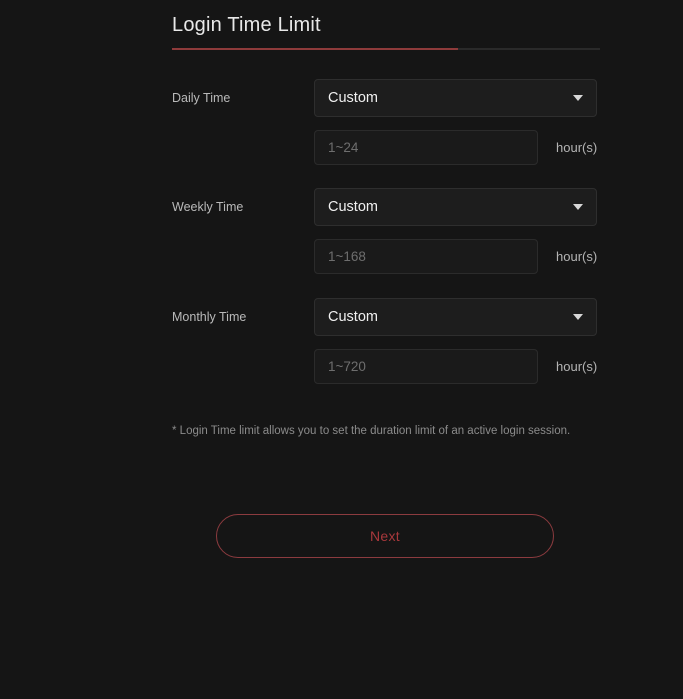 The height and width of the screenshot is (699, 683). I want to click on select-monthly-time: Custom, so click(455, 317).